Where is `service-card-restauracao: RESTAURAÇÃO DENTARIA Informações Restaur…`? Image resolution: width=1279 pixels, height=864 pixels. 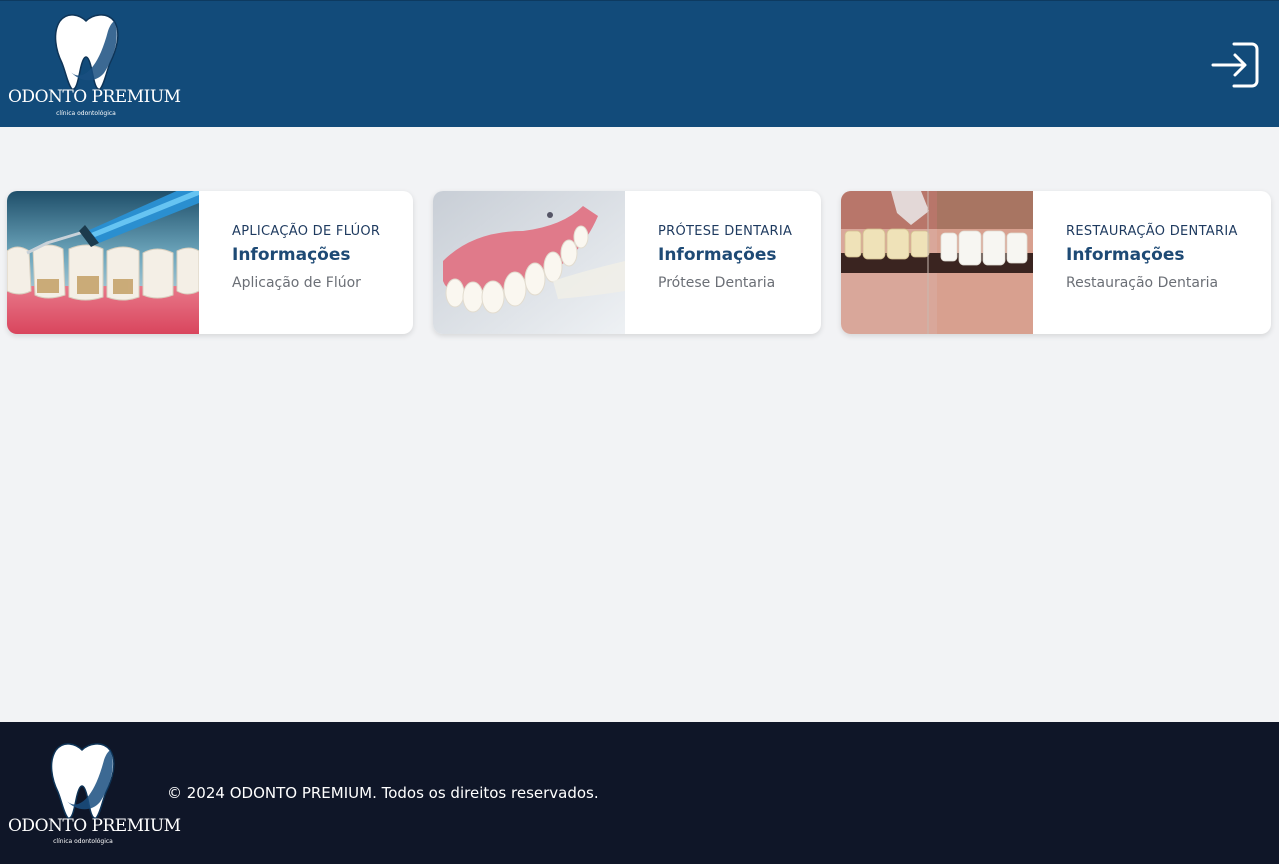 service-card-restauracao: RESTAURAÇÃO DENTARIA Informações Restaur… is located at coordinates (1056, 262).